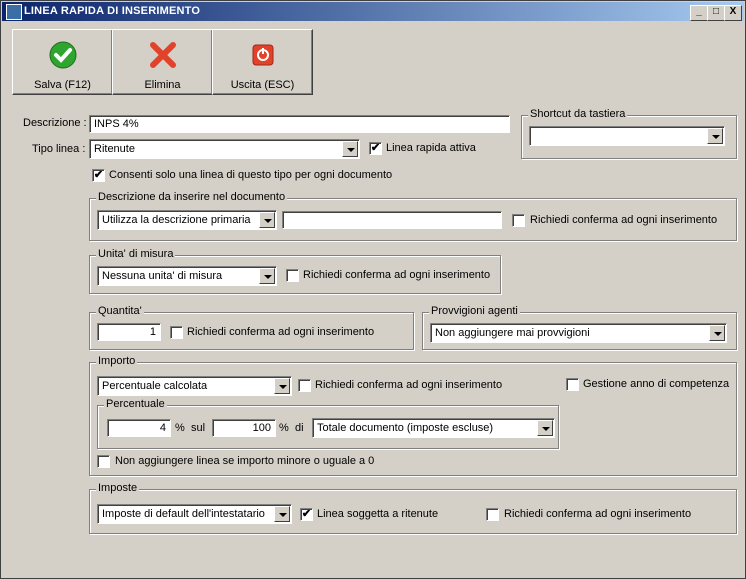 Image resolution: width=746 pixels, height=579 pixels. I want to click on tipo-linea-value: Ritenute, so click(114, 149).